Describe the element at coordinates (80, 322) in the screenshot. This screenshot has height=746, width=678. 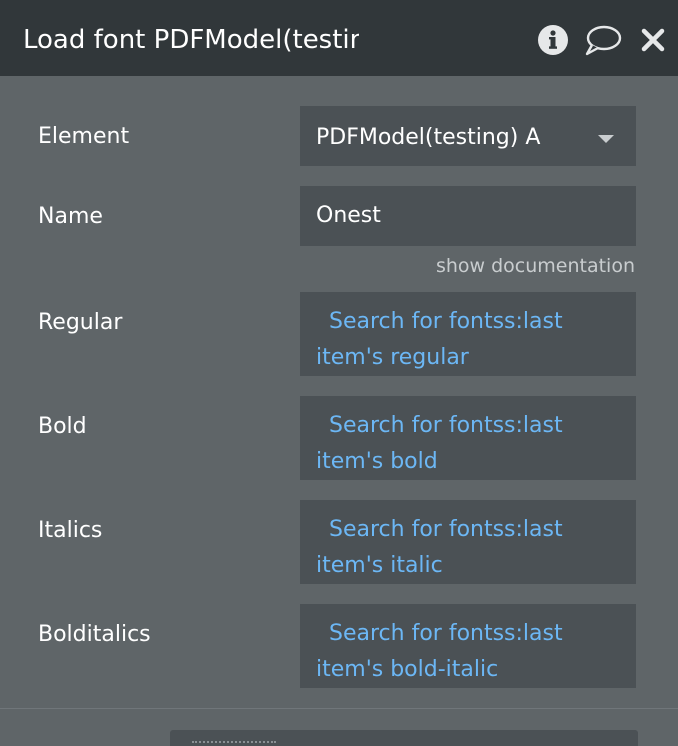
I see `regular-label: Regular` at that location.